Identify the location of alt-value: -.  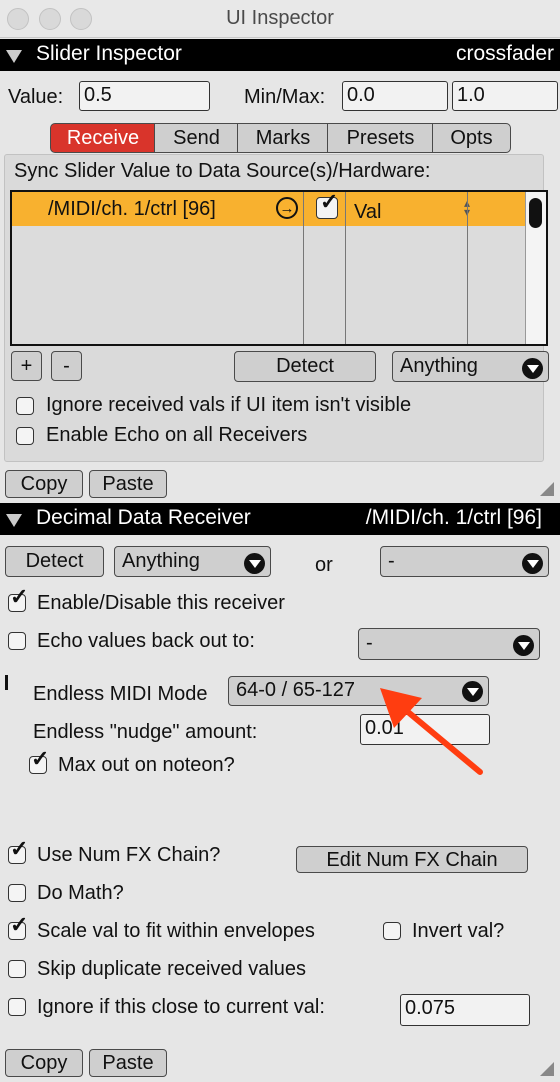
(391, 561).